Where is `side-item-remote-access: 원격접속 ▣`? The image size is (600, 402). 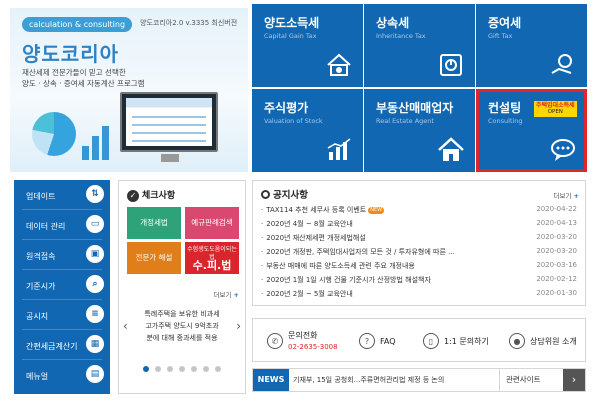
side-item-remote-access: 원격접속 ▣ is located at coordinates (62, 255).